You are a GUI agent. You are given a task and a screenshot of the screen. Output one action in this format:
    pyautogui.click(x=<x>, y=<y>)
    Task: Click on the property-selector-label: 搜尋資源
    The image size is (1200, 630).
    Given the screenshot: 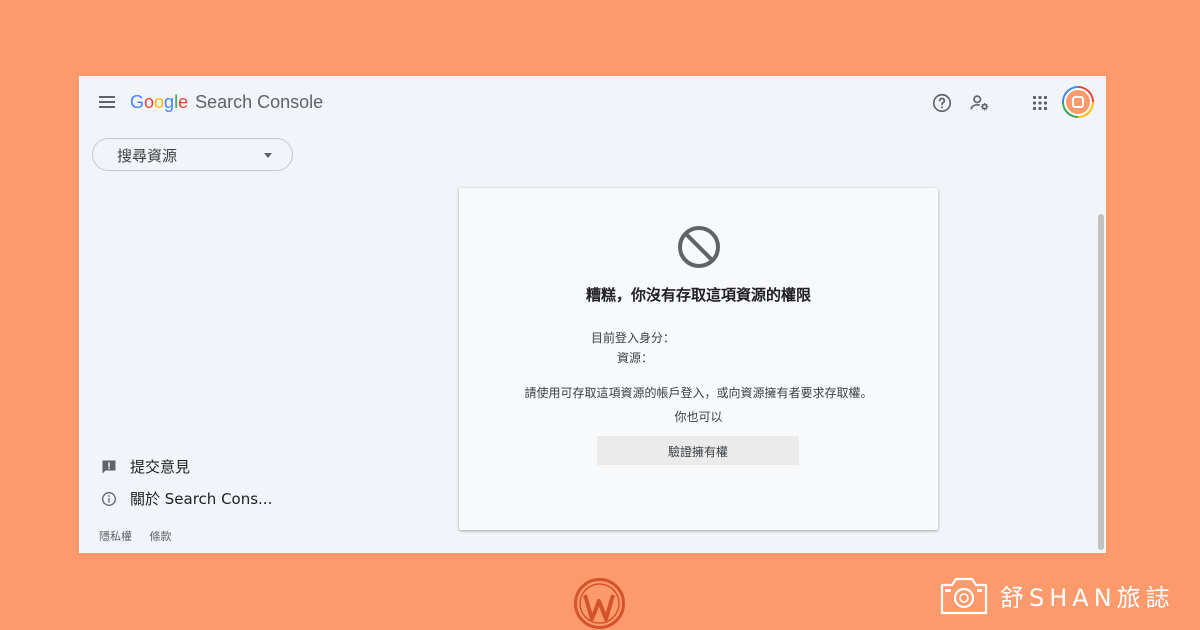 What is the action you would take?
    pyautogui.click(x=147, y=156)
    